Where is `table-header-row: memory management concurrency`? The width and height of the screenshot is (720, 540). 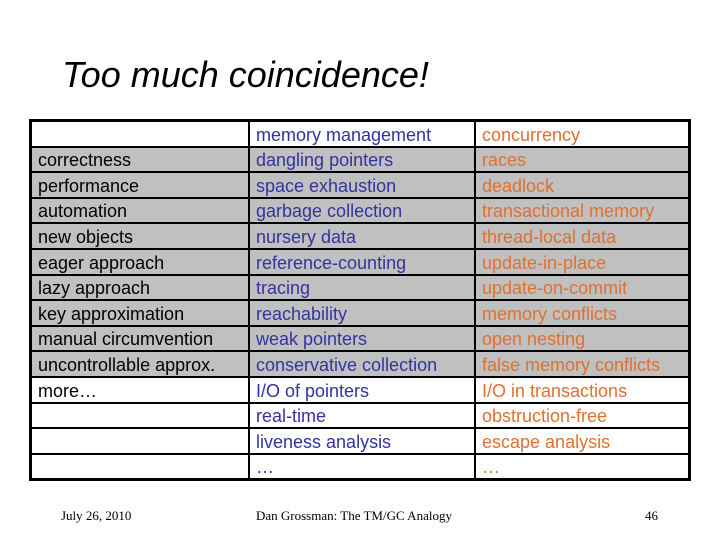 table-header-row: memory management concurrency is located at coordinates (360, 133).